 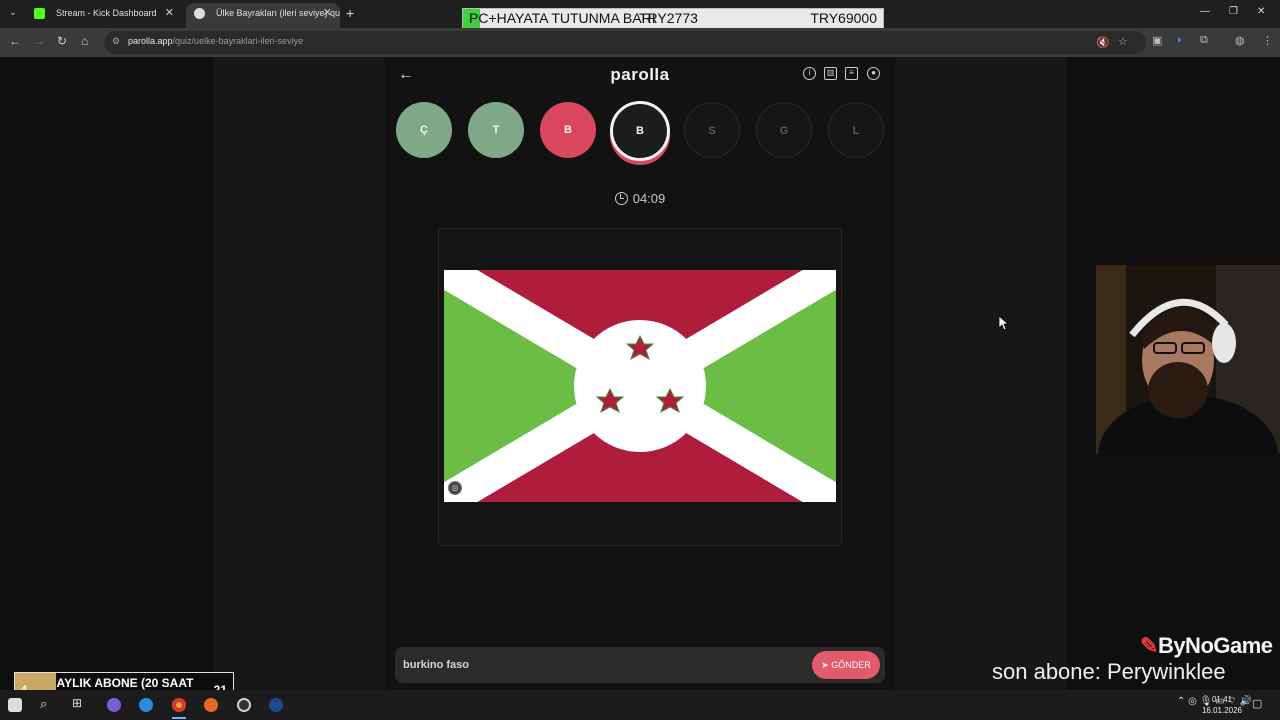 What do you see at coordinates (1123, 41) in the screenshot?
I see `bookmark-star-icon: ☆` at bounding box center [1123, 41].